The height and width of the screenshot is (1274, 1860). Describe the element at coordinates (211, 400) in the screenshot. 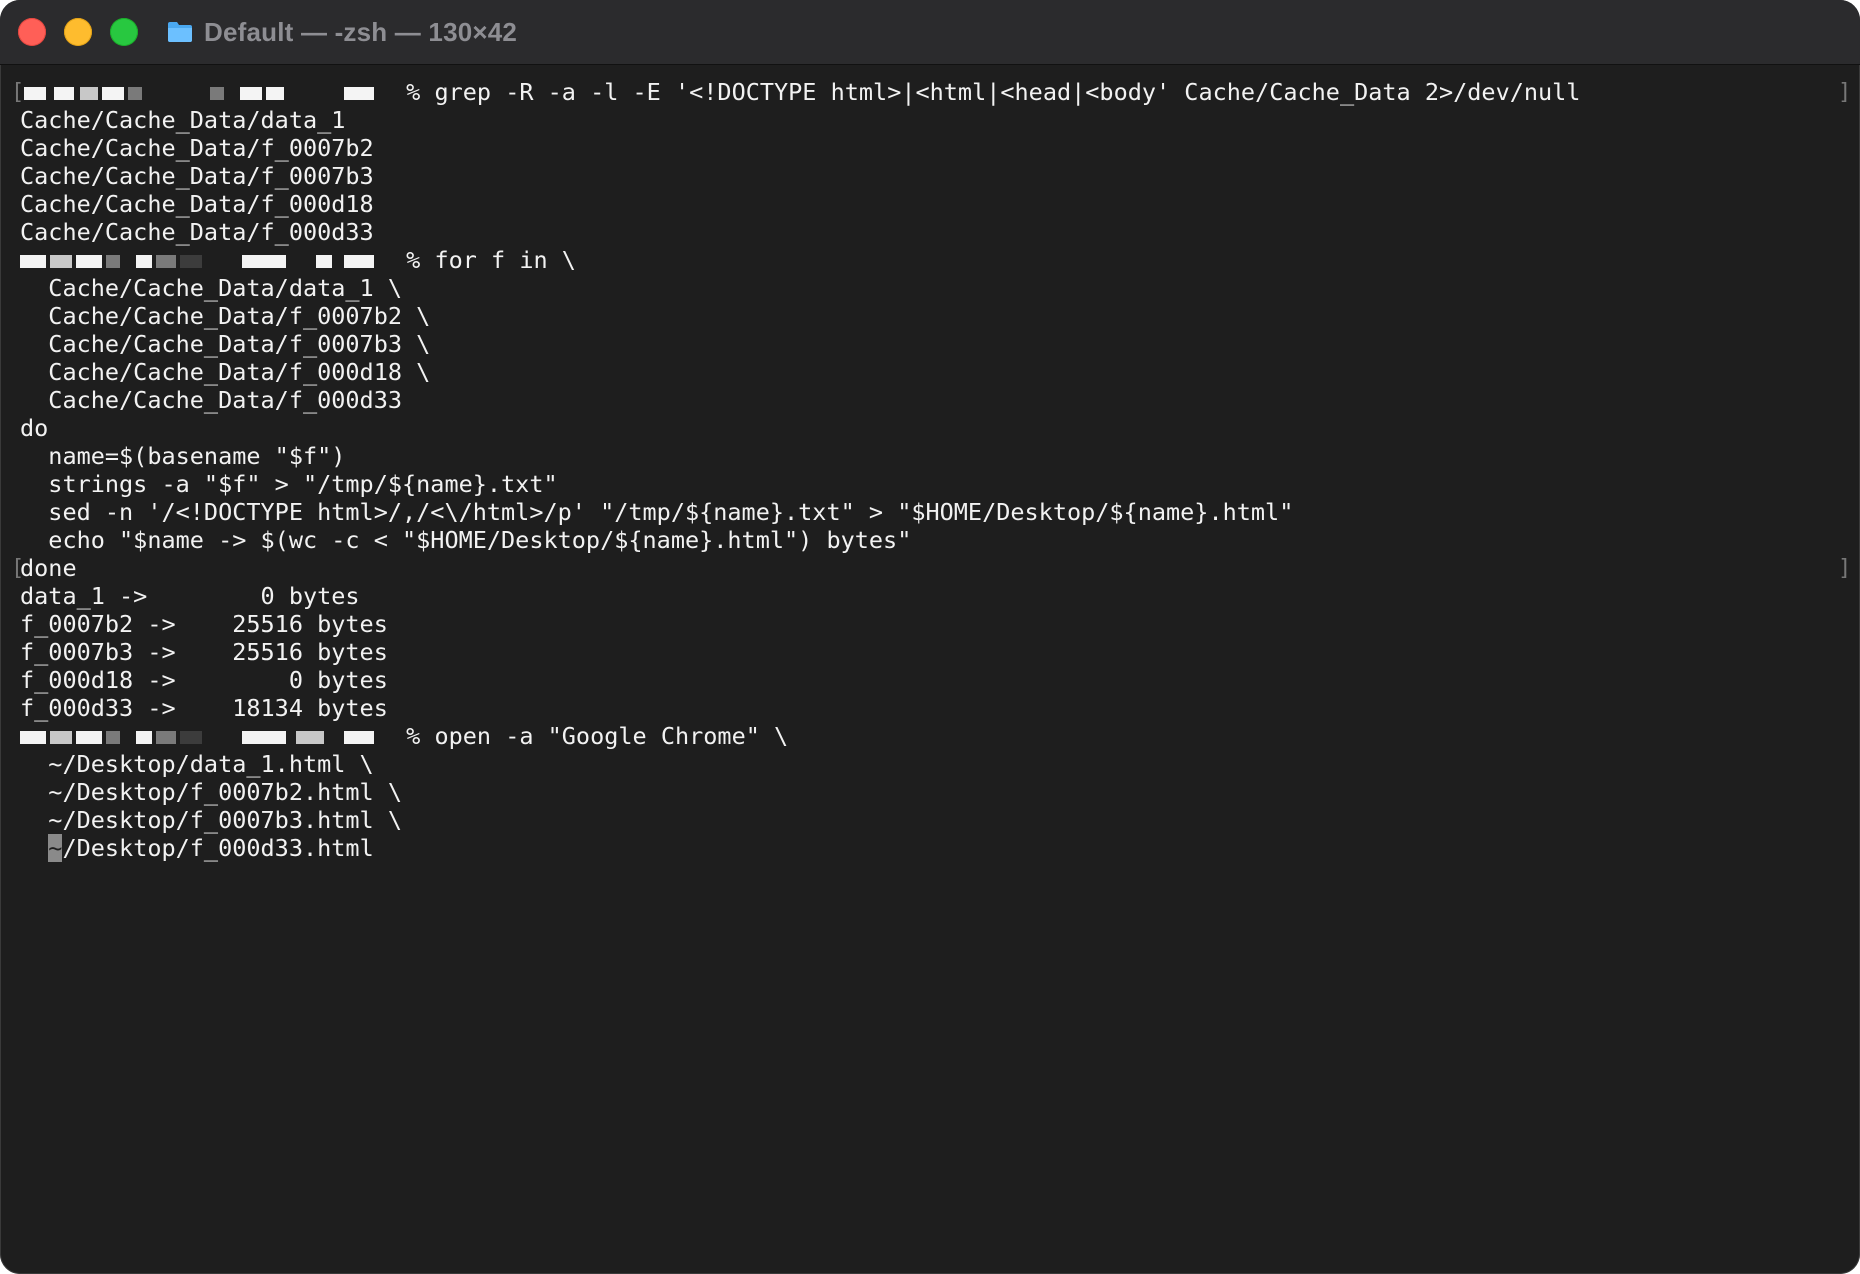

I see `command-continuation: Cache/Cache_Data/f_000d33` at that location.